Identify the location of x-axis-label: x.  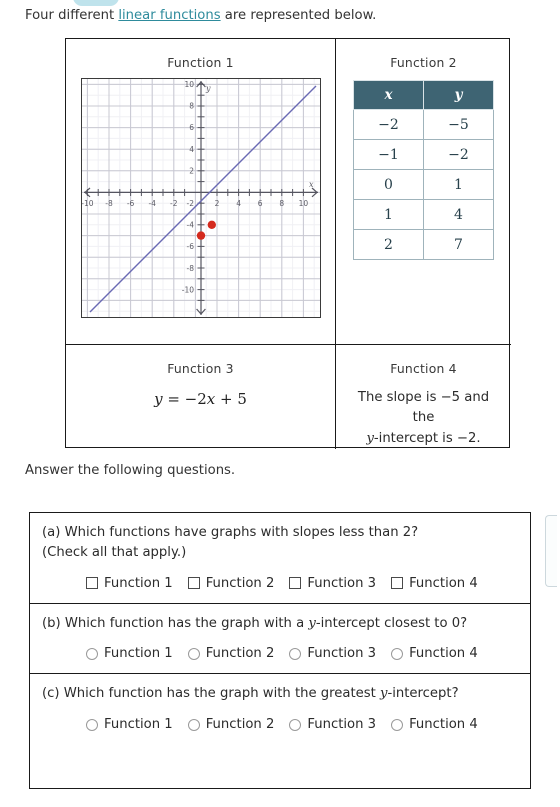
(311, 184).